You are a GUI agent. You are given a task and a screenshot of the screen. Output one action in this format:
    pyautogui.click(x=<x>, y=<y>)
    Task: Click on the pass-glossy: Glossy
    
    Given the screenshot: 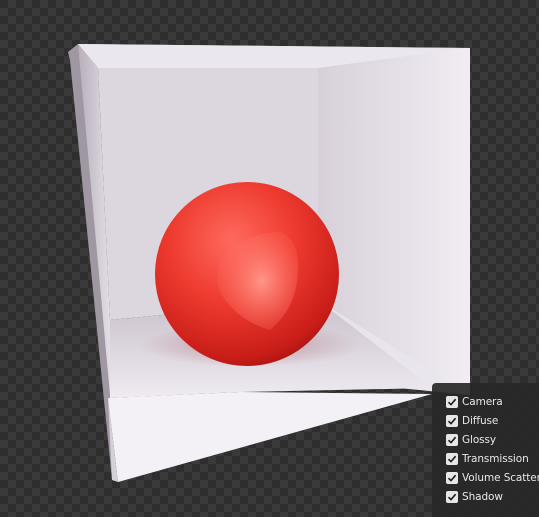 What is the action you would take?
    pyautogui.click(x=492, y=439)
    